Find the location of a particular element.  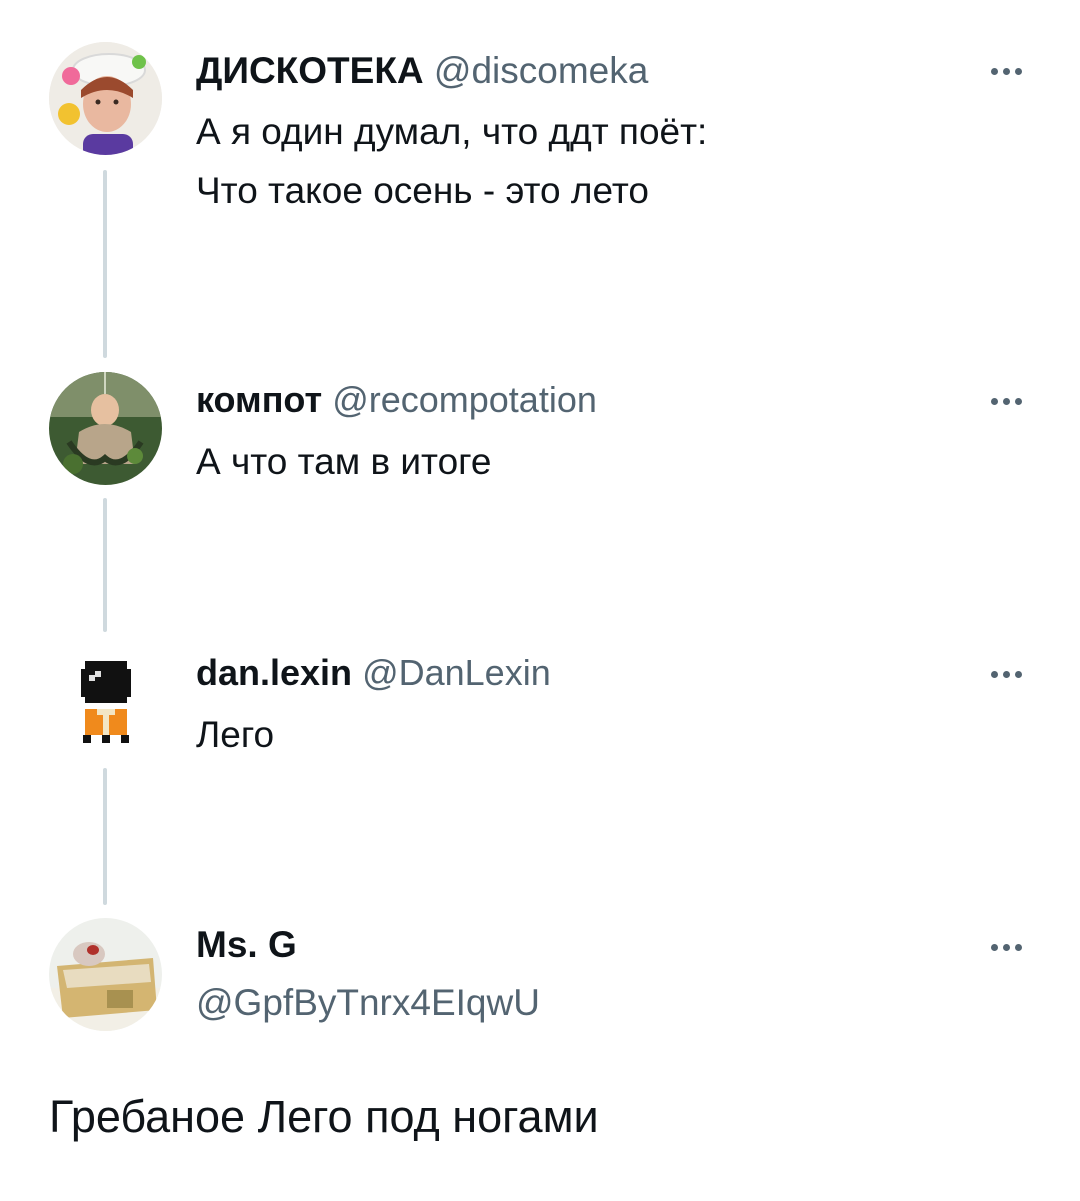

tweet-text-line: Лего is located at coordinates (235, 734).